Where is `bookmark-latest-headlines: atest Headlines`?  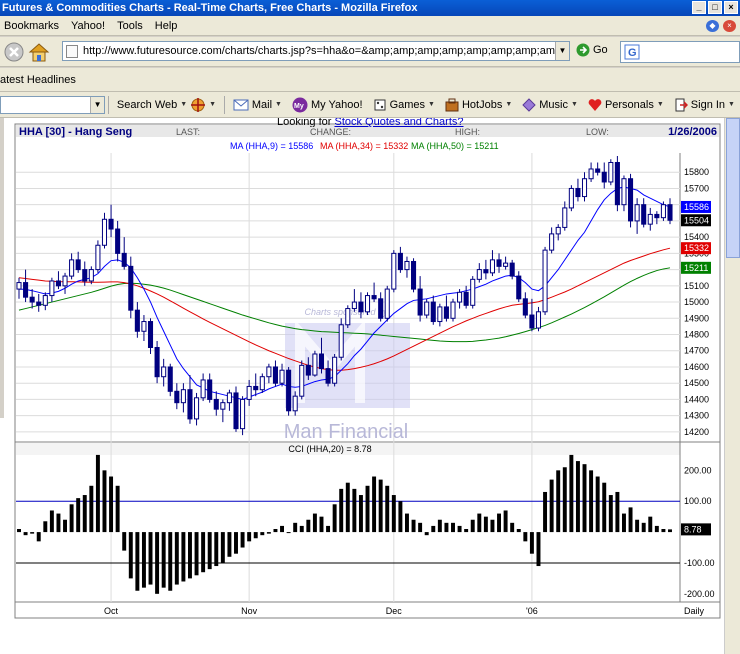
bookmark-latest-headlines: atest Headlines is located at coordinates (38, 80).